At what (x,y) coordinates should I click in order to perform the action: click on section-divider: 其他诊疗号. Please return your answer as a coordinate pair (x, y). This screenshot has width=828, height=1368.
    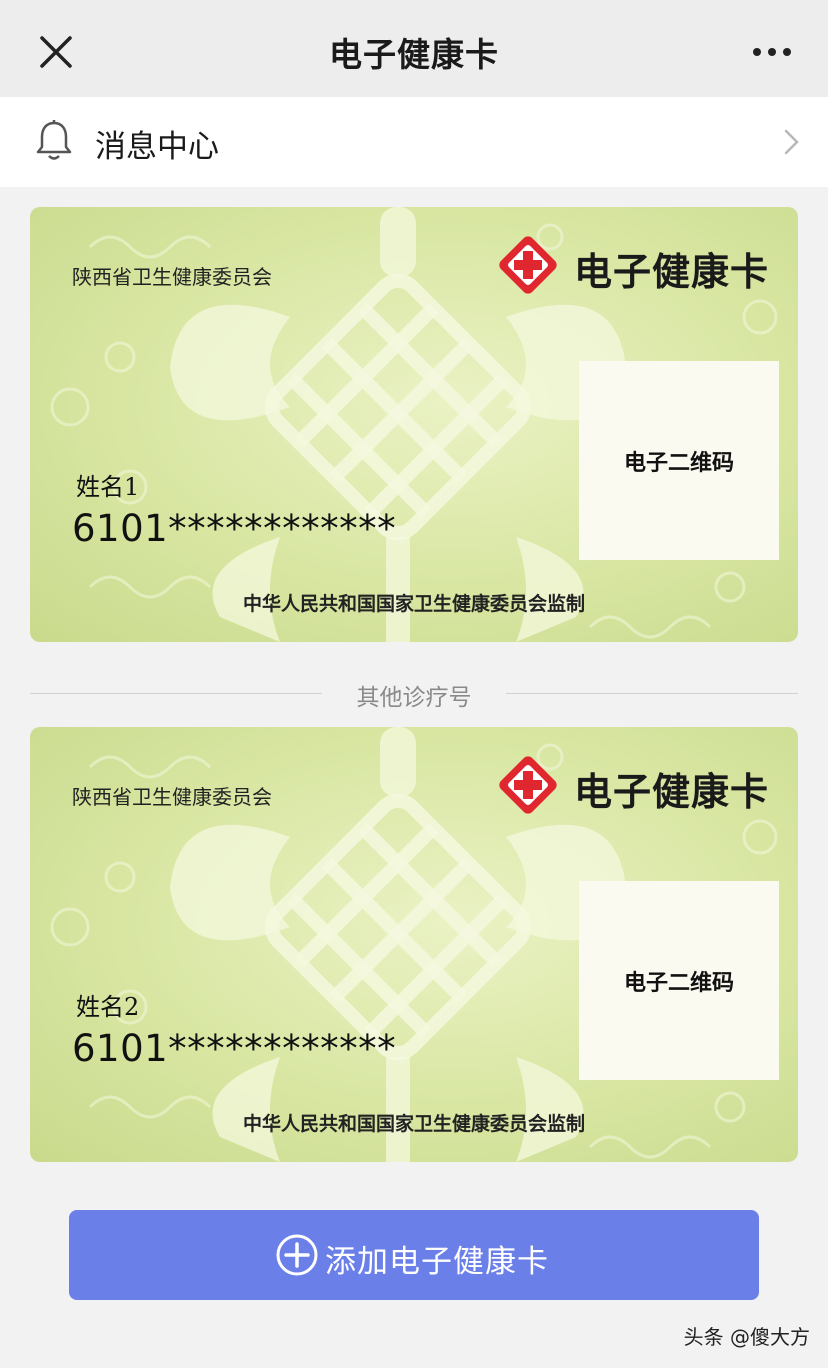
    Looking at the image, I should click on (414, 692).